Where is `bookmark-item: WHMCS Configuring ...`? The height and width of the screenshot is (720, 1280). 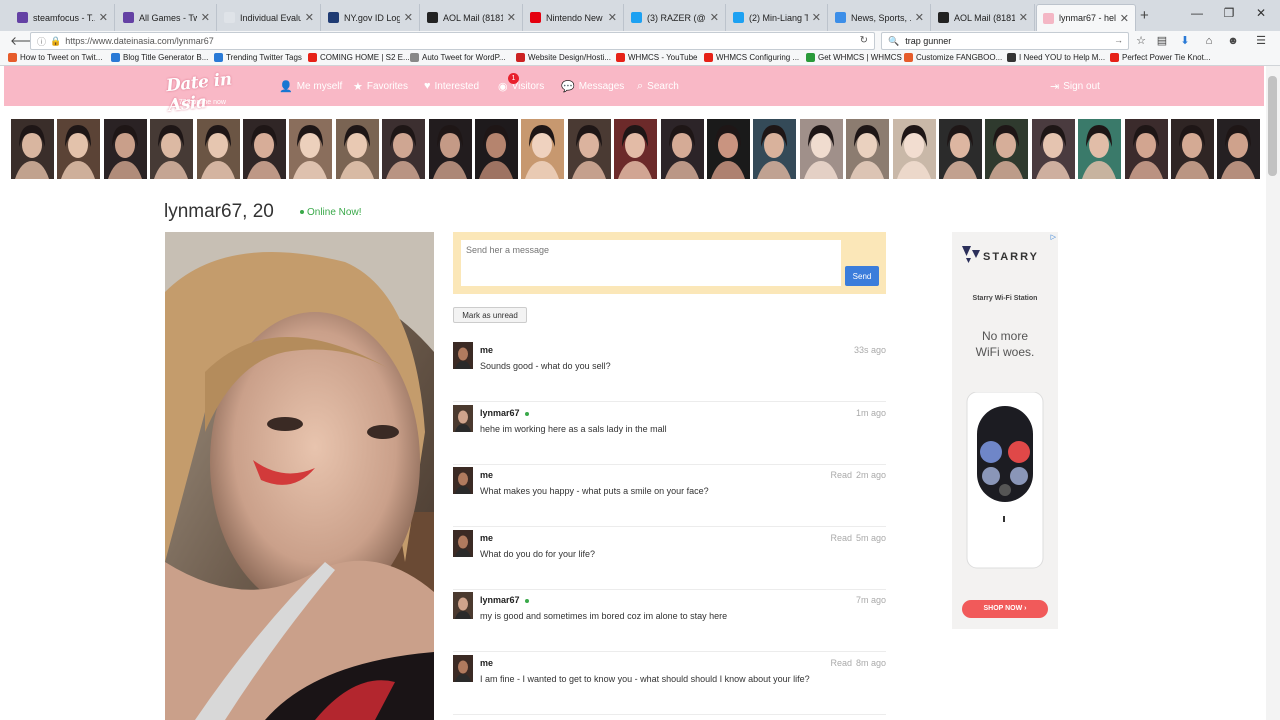 bookmark-item: WHMCS Configuring ... is located at coordinates (751, 57).